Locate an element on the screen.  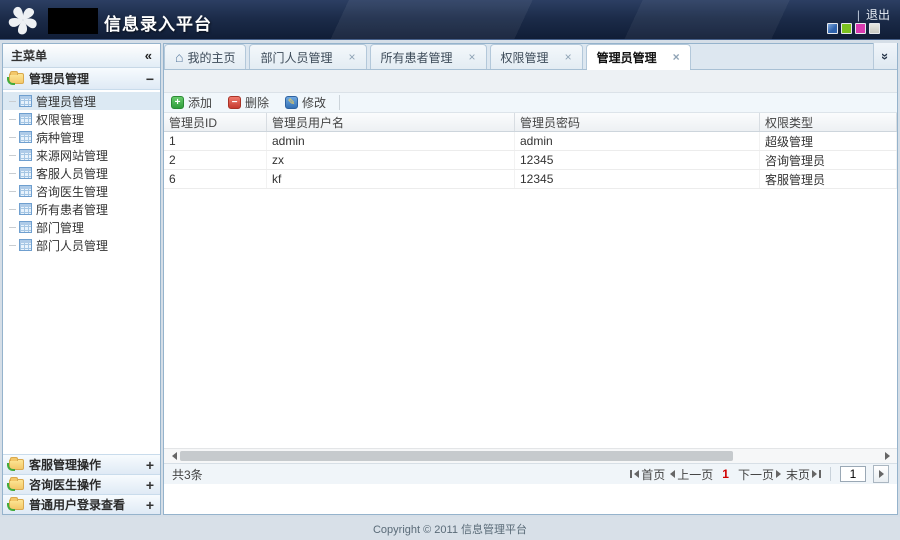
column-header-admin-id: 管理员ID is located at coordinates (215, 122).